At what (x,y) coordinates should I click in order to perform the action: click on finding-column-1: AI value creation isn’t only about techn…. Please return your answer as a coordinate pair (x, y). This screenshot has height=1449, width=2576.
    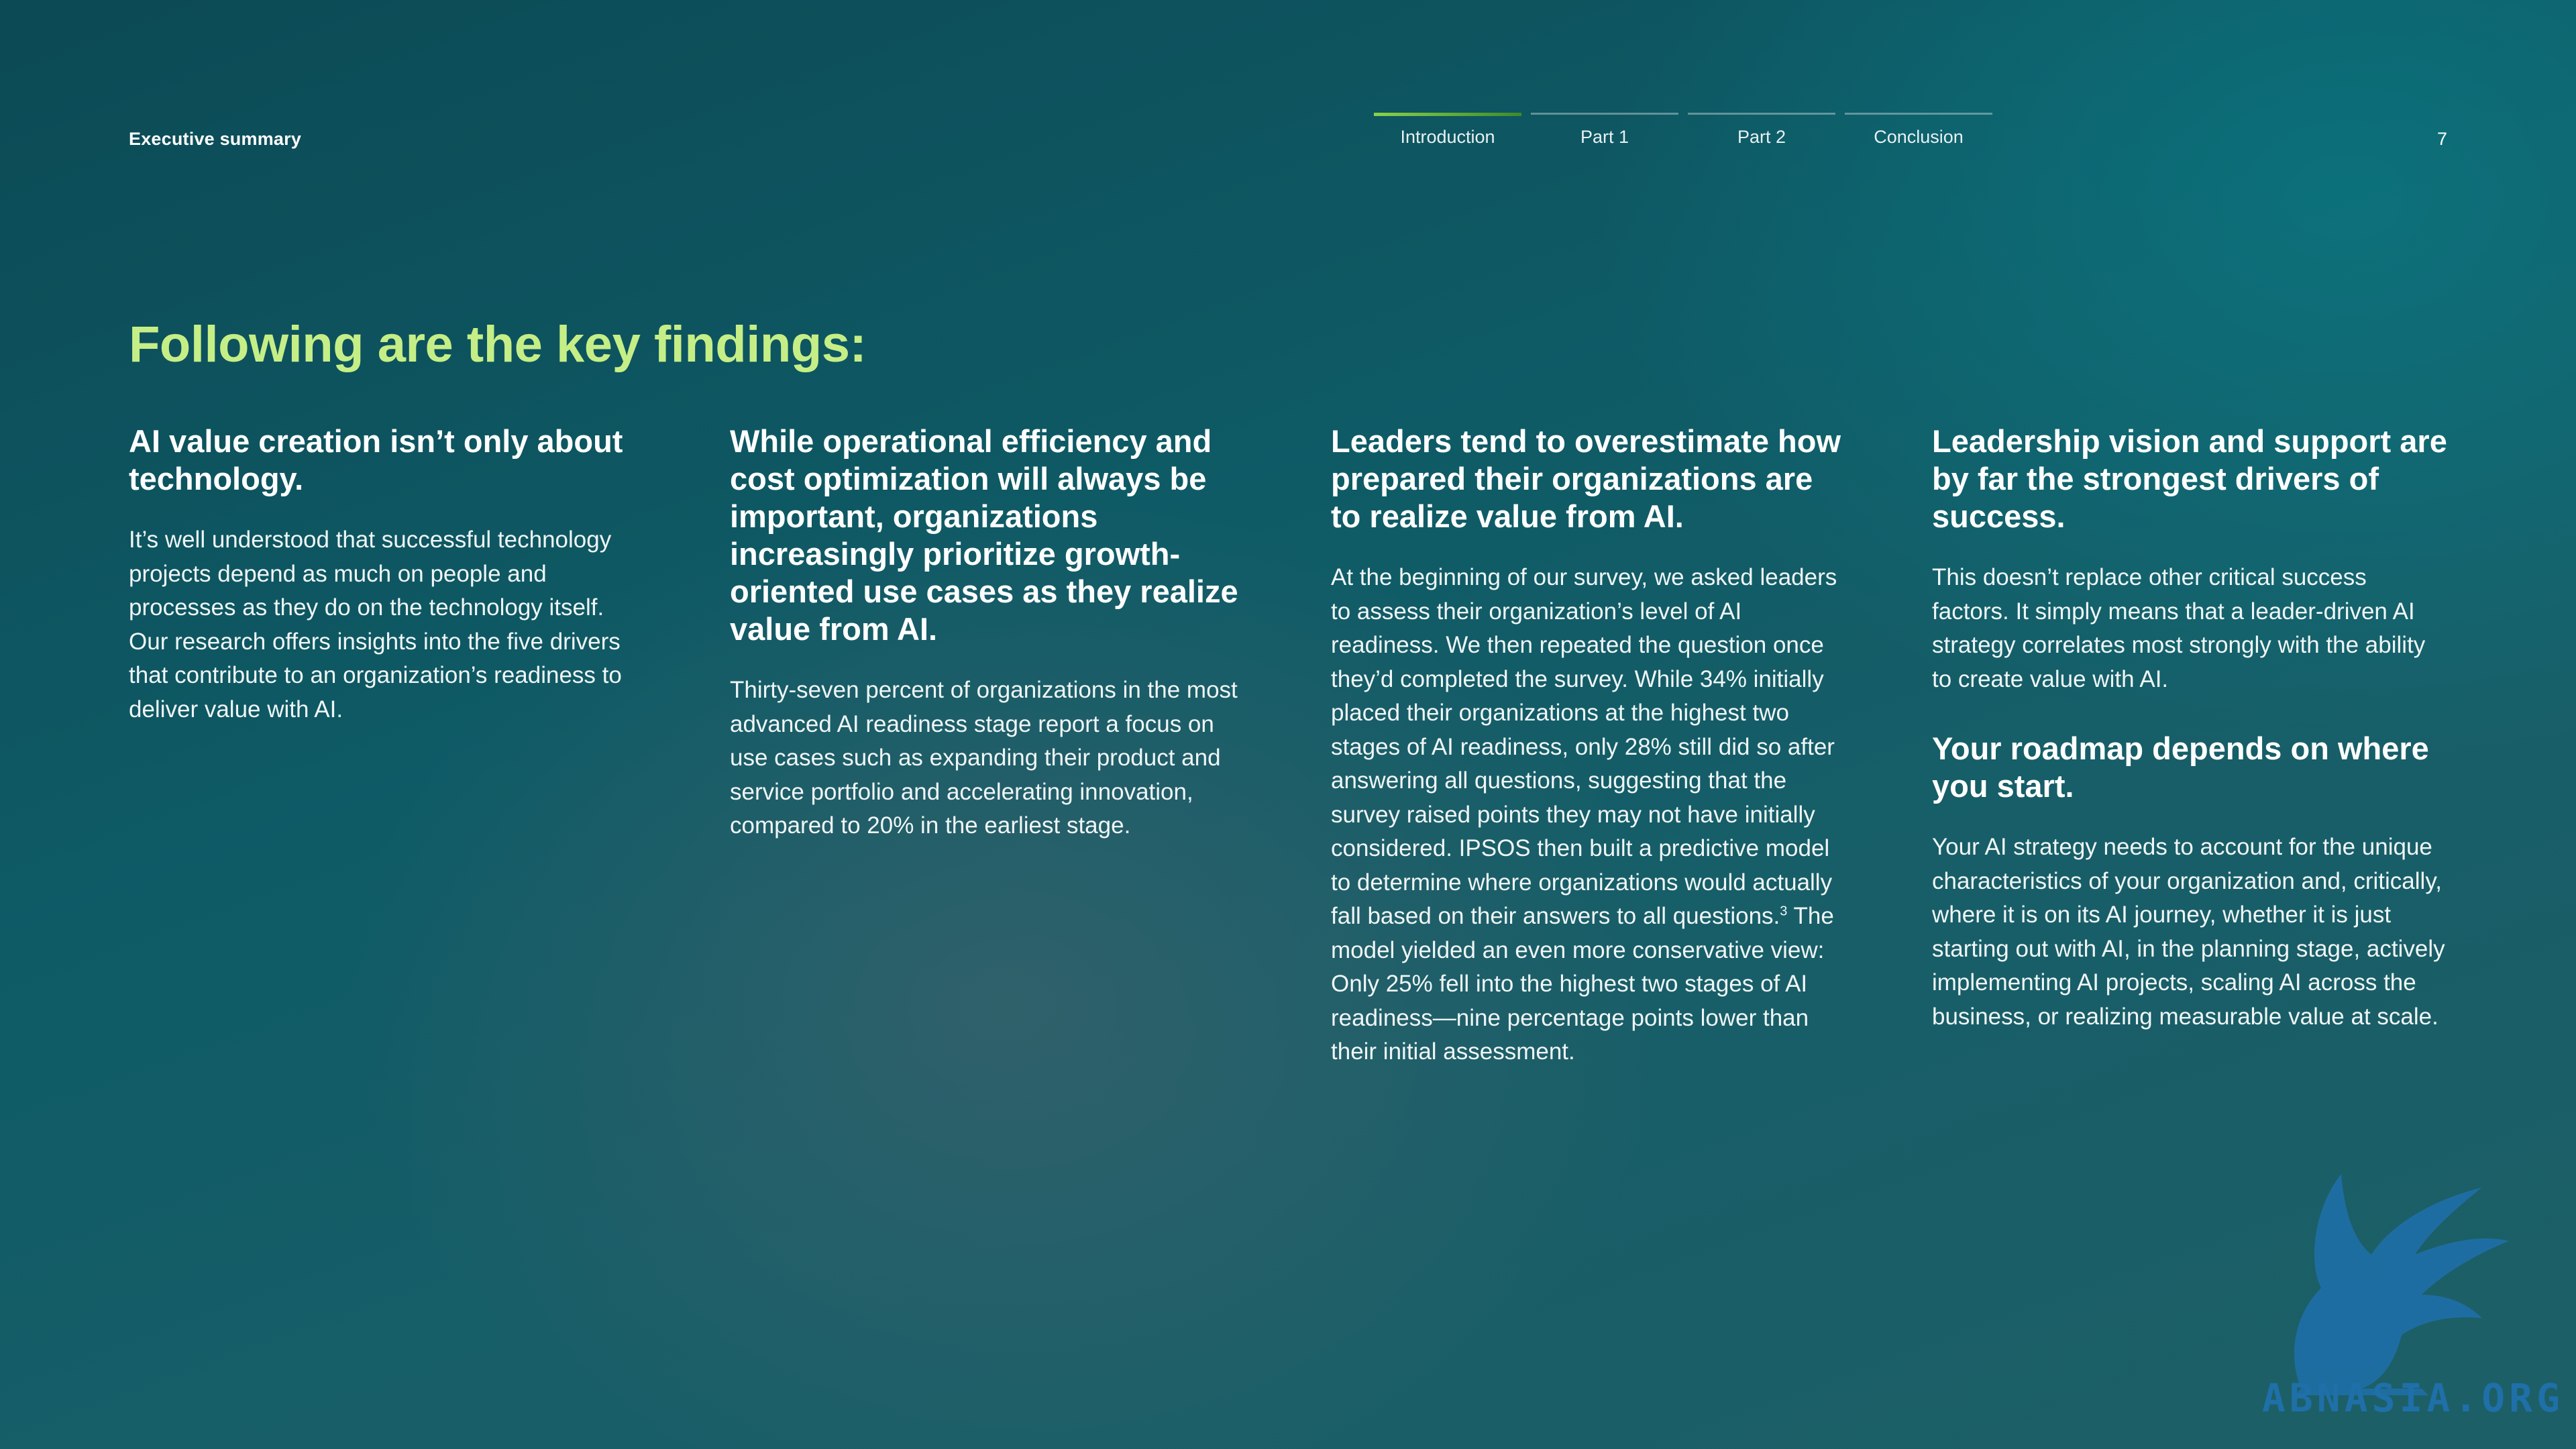
    Looking at the image, I should click on (387, 575).